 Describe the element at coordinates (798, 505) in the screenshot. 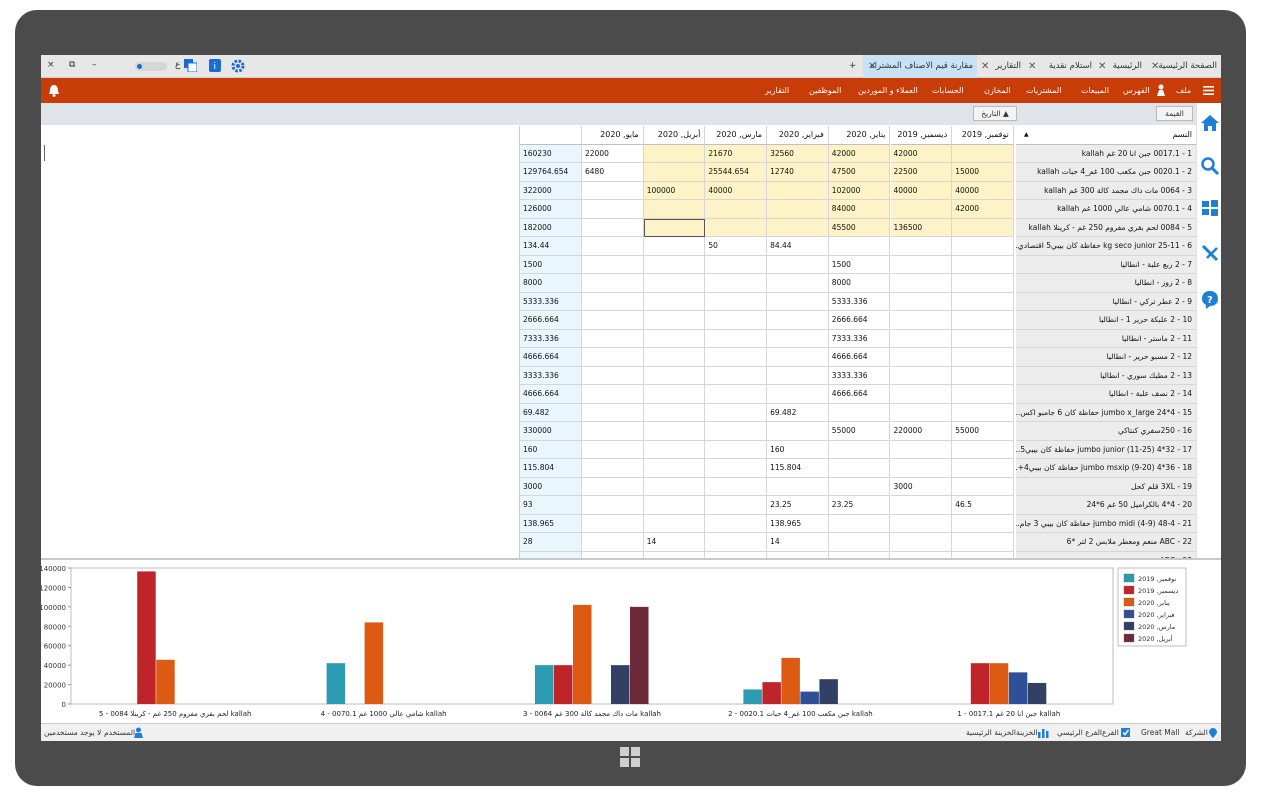

I see `row-value-cell: 23.25` at that location.